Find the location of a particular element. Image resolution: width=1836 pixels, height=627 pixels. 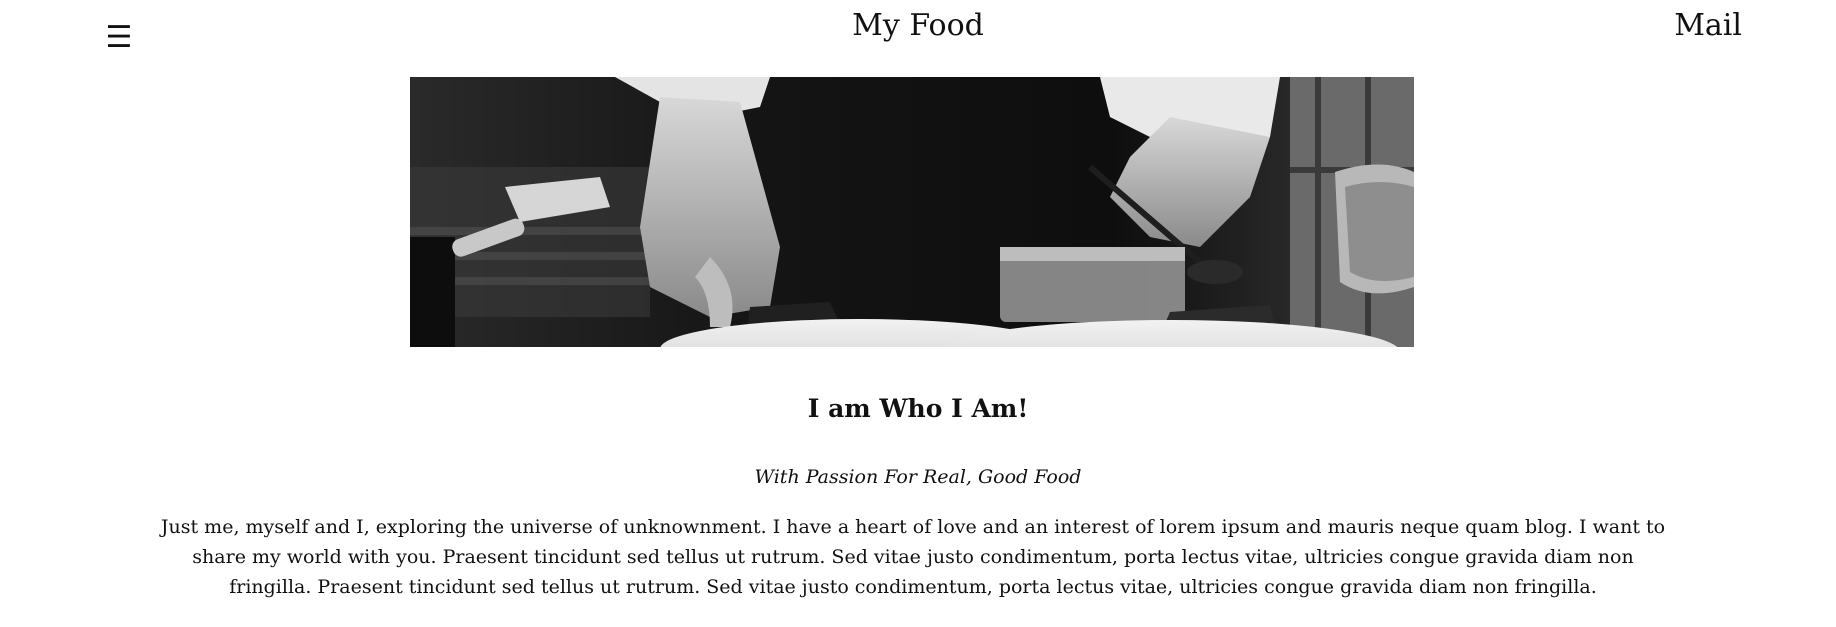

hamburger-menu-icon: ☰ is located at coordinates (119, 38).